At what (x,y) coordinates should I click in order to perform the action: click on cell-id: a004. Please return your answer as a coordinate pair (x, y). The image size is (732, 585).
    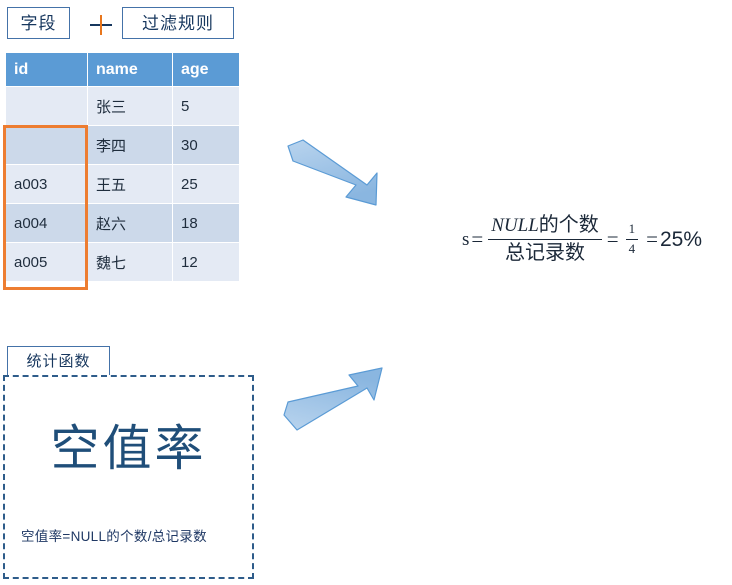
    Looking at the image, I should click on (46, 223).